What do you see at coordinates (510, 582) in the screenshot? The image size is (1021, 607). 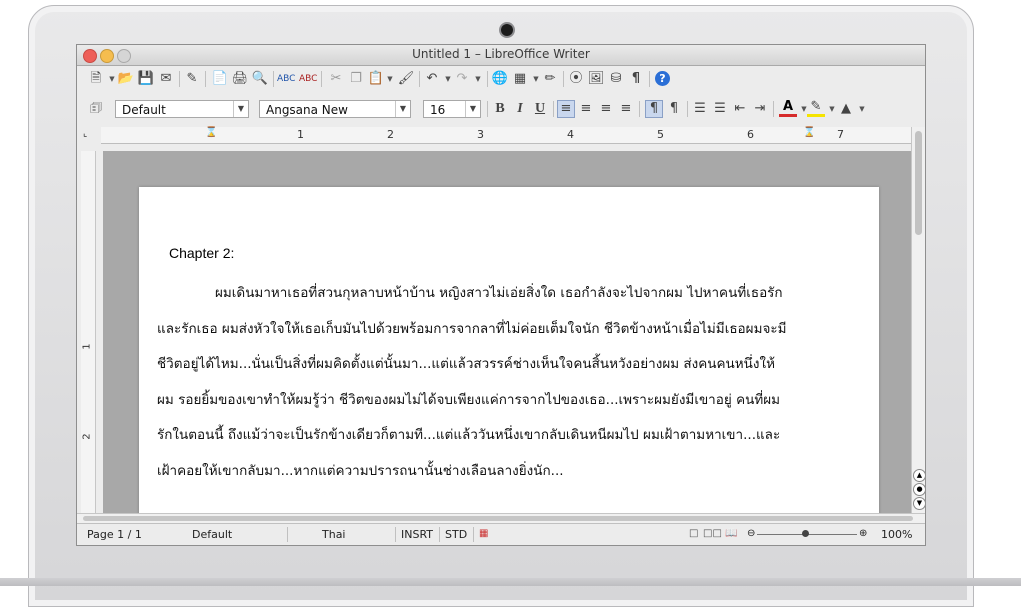 I see `laptop-base` at bounding box center [510, 582].